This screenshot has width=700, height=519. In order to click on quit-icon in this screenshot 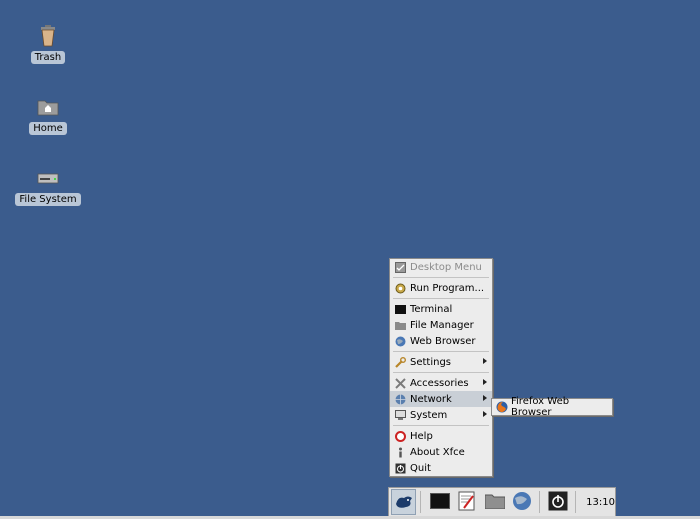, I will do `click(400, 468)`.